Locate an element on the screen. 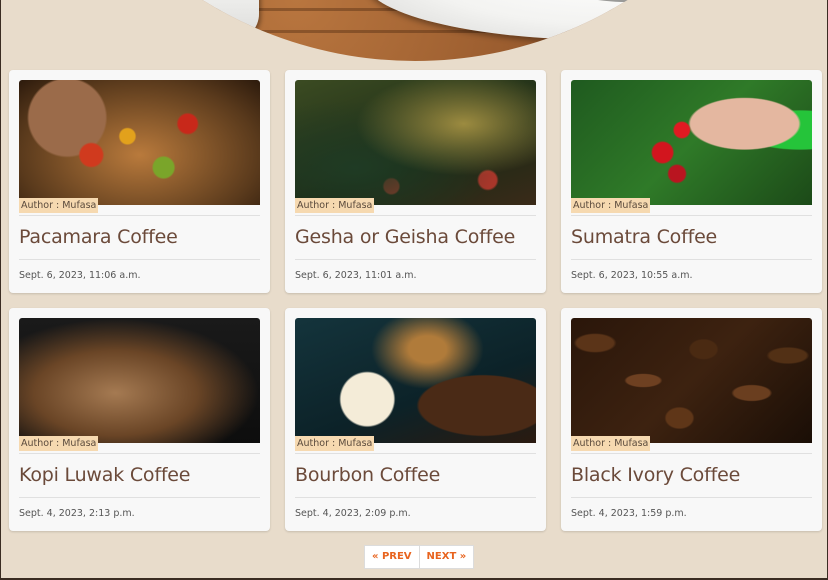 The height and width of the screenshot is (580, 828). post-date: Sept. 6, 2023, 10:55 a.m. is located at coordinates (632, 275).